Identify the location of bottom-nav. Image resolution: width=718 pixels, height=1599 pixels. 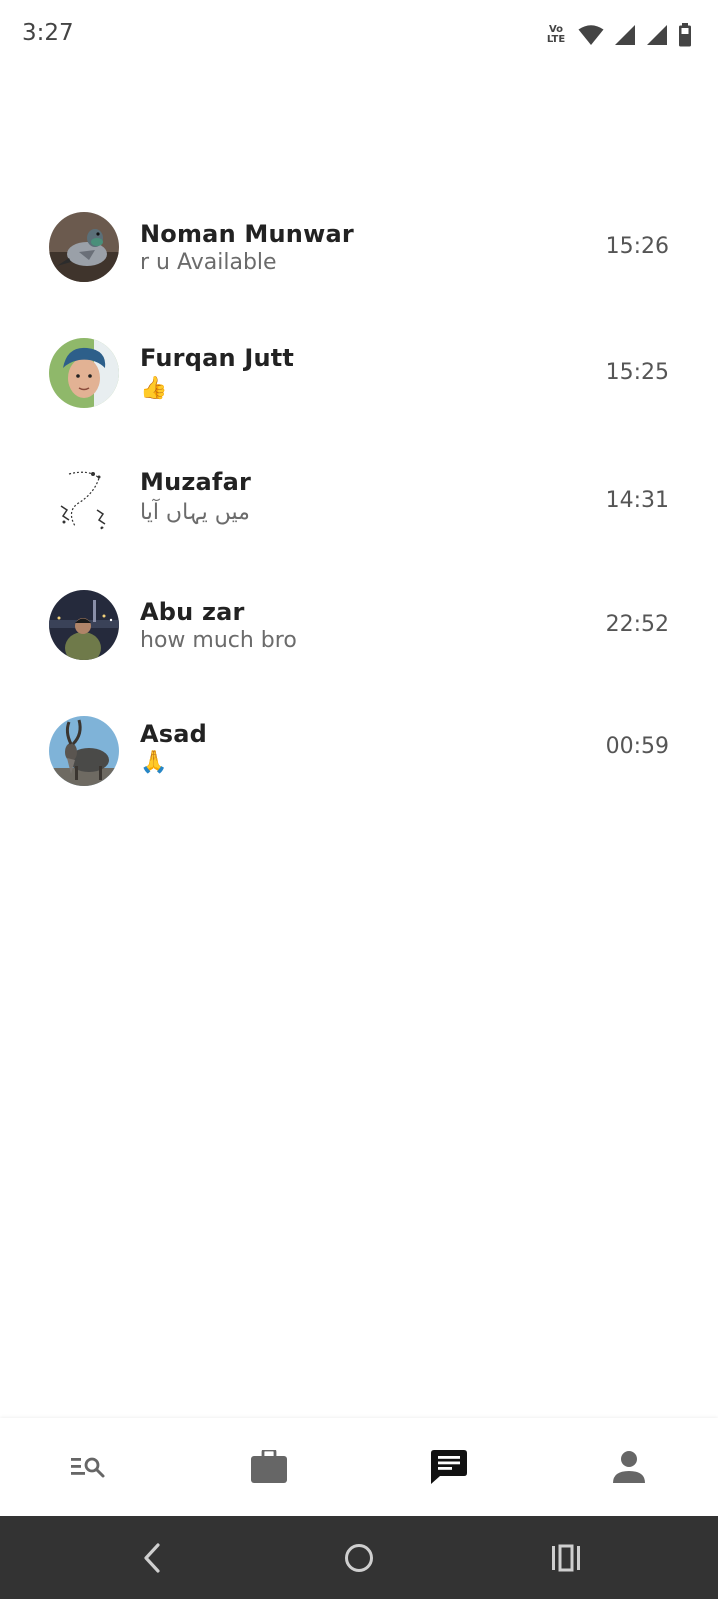
(359, 1467).